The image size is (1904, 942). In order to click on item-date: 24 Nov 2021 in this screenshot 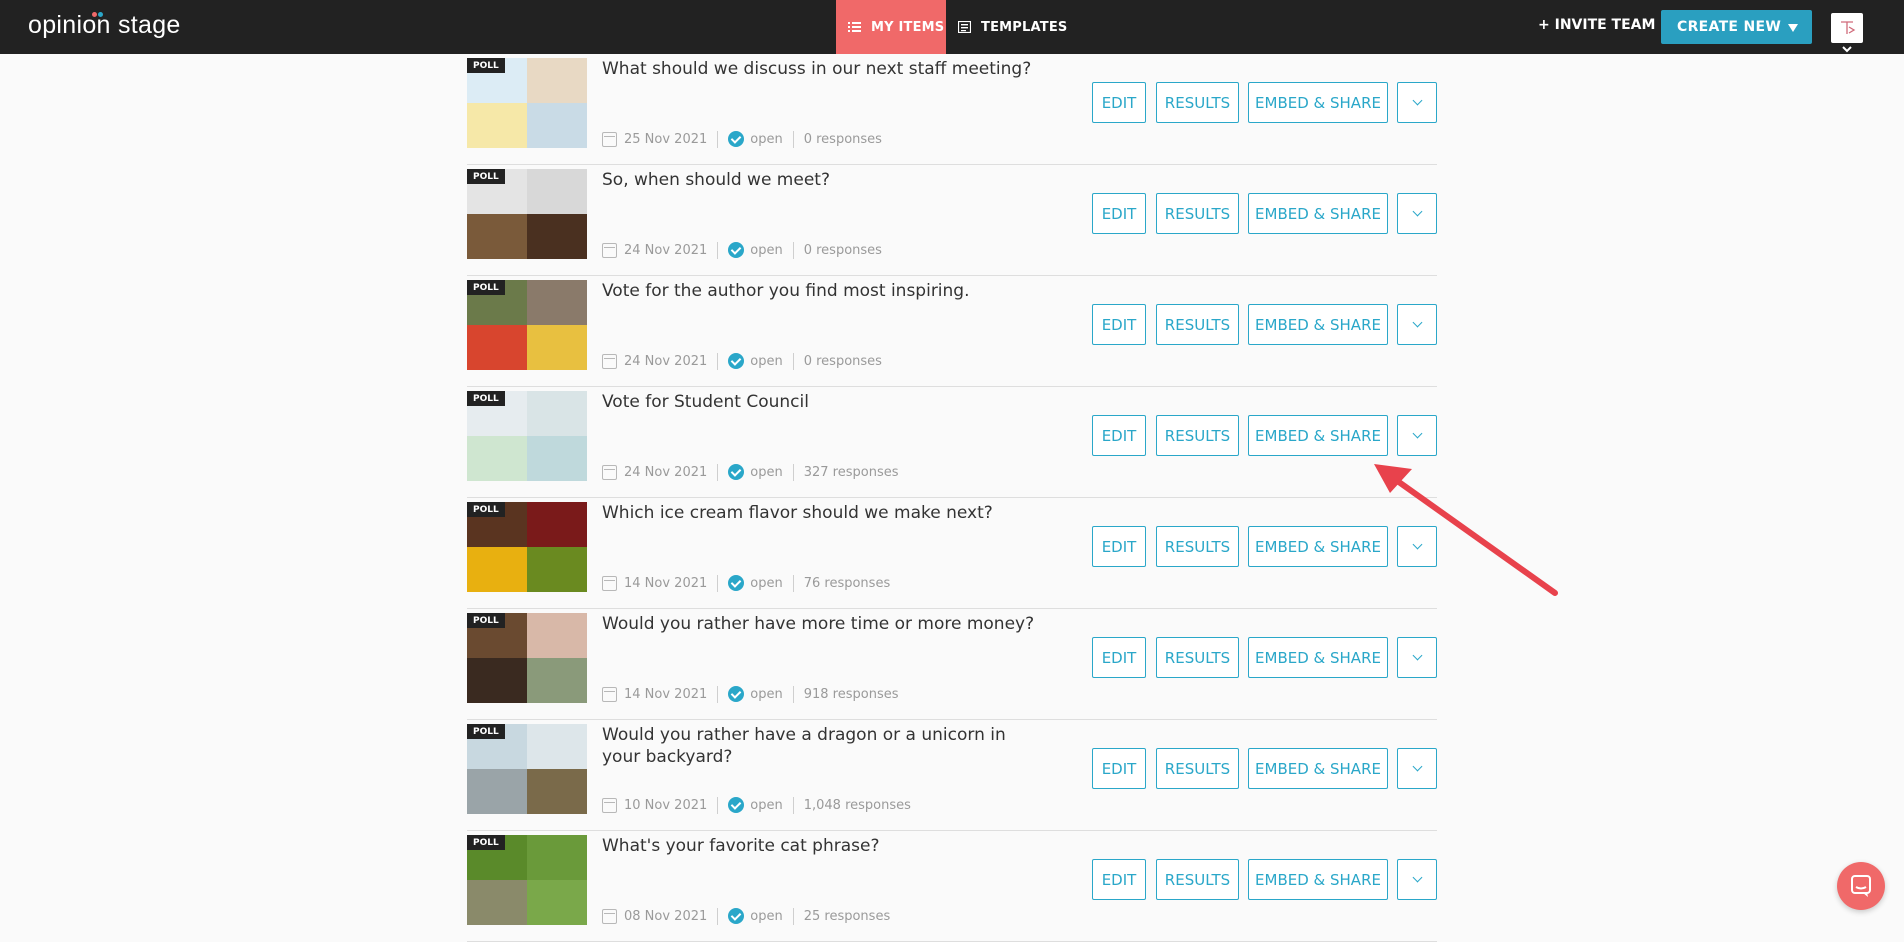, I will do `click(666, 250)`.